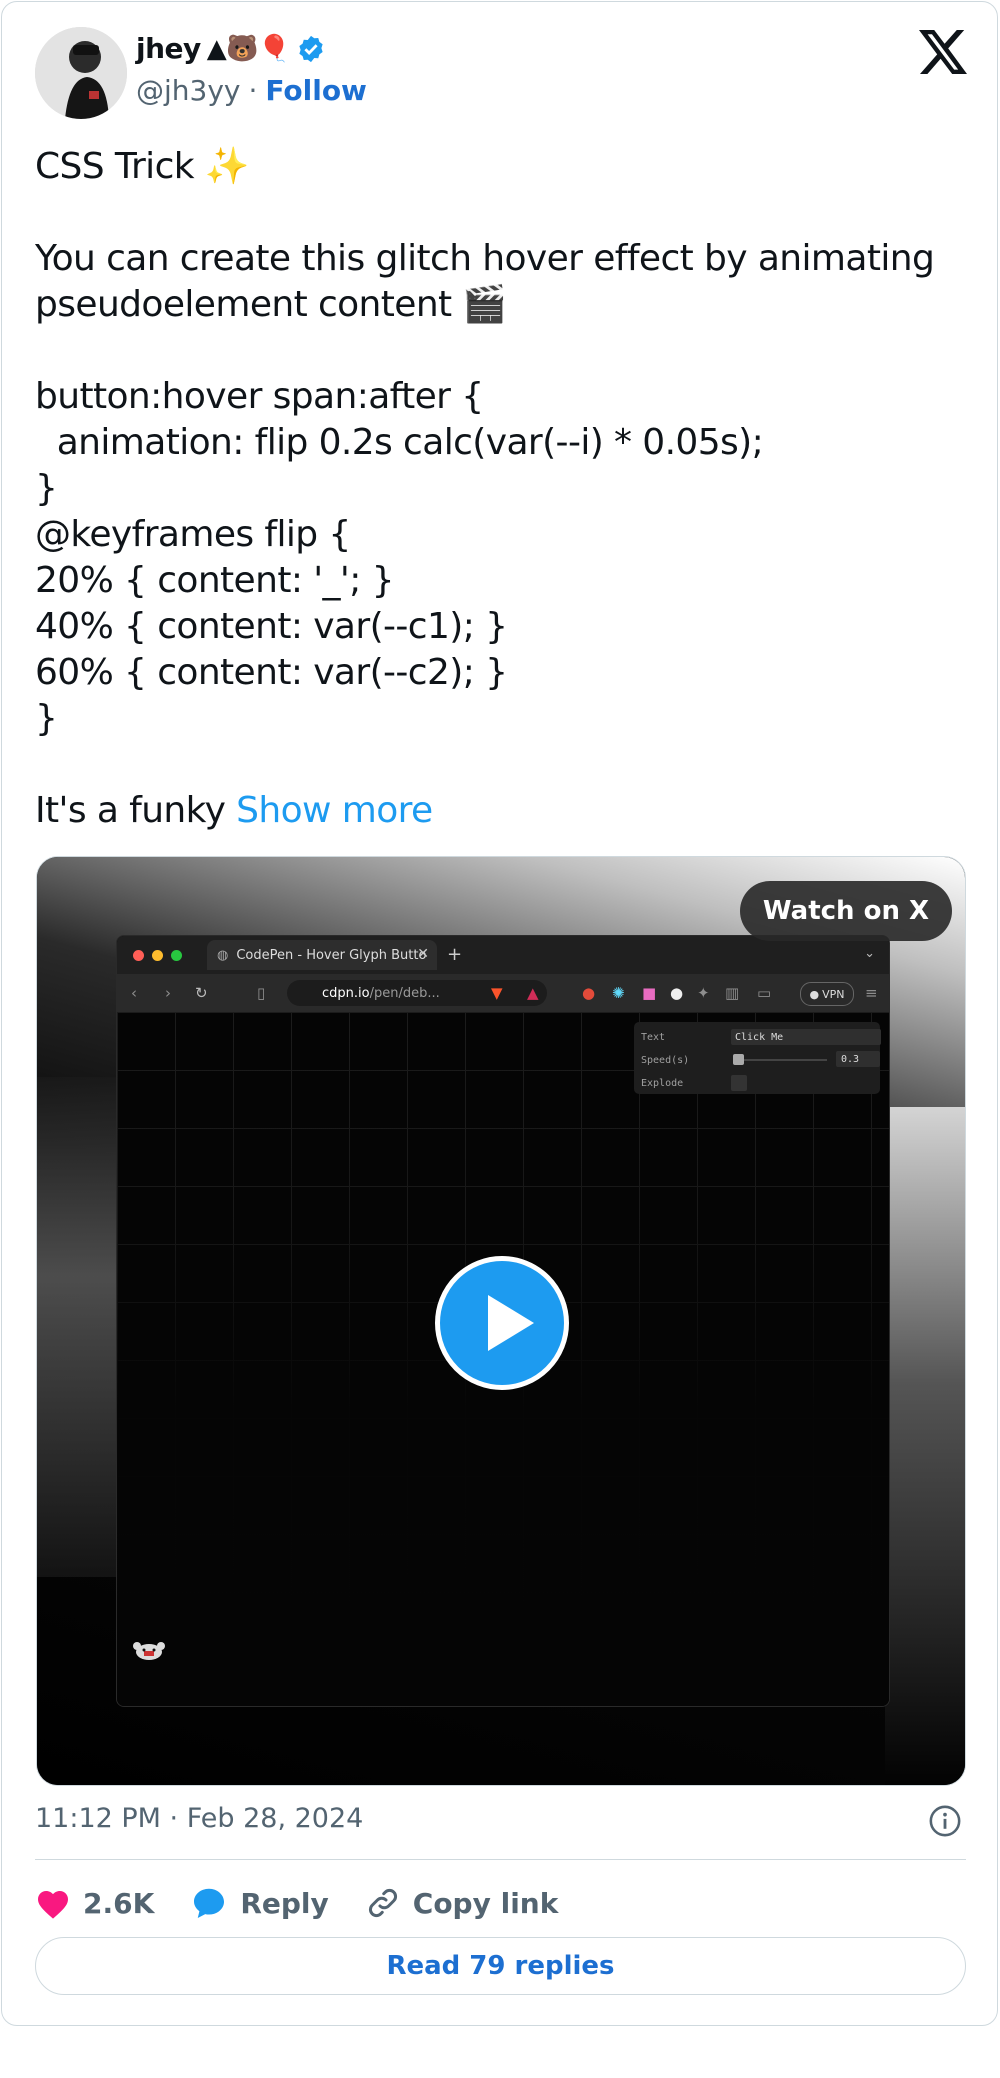  I want to click on vpn-badge: ● VPN, so click(827, 994).